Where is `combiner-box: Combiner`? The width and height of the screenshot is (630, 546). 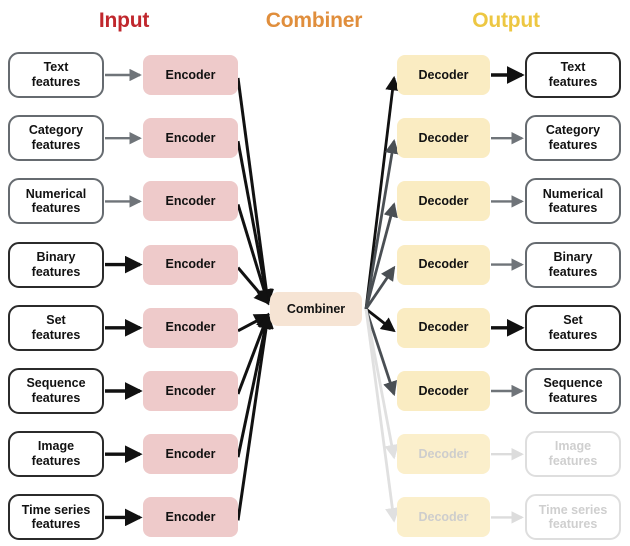
combiner-box: Combiner is located at coordinates (316, 309).